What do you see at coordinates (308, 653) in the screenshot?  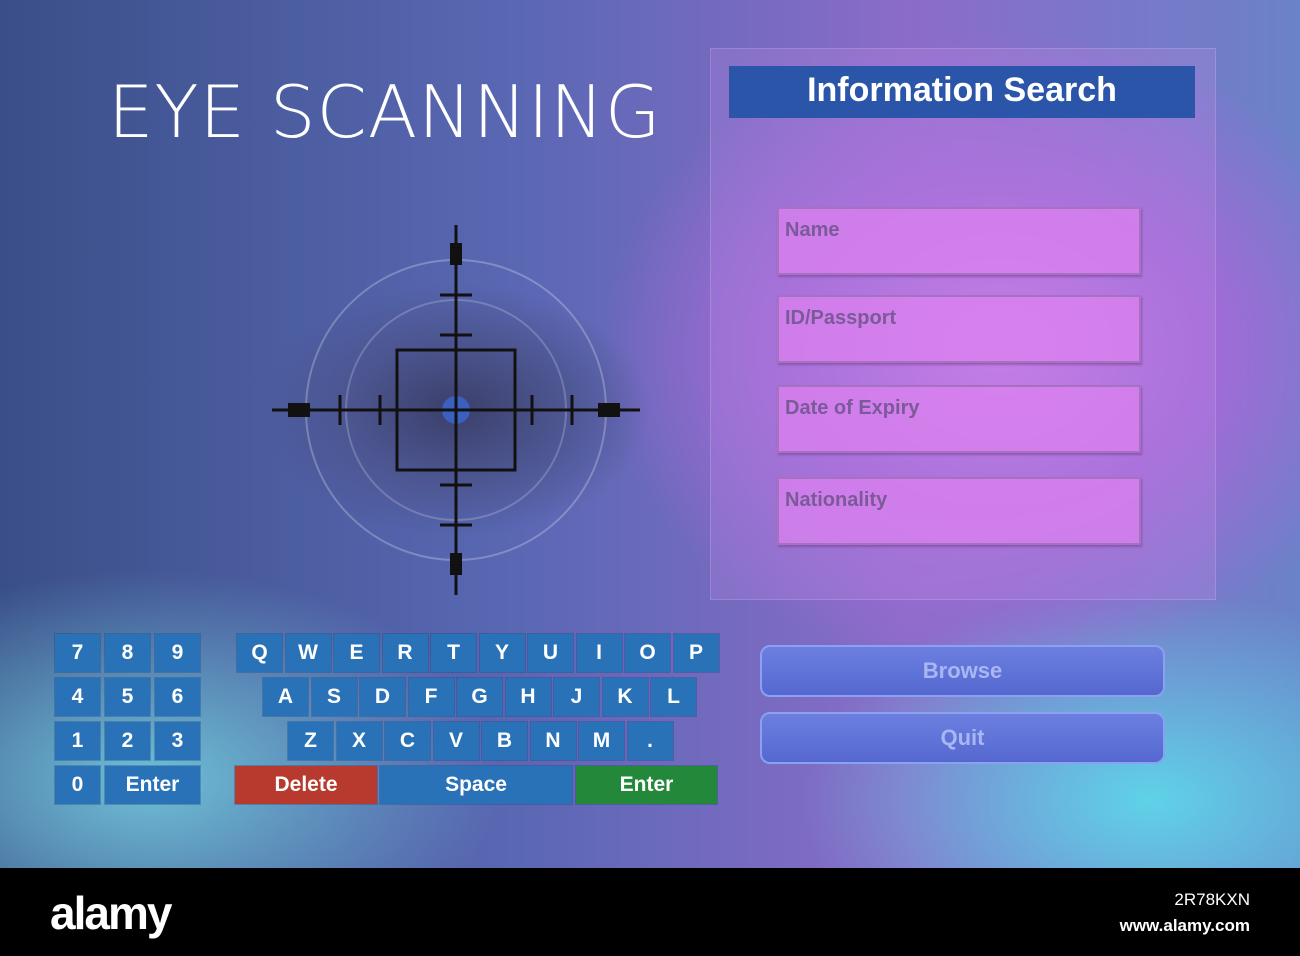 I see `letter-key: W` at bounding box center [308, 653].